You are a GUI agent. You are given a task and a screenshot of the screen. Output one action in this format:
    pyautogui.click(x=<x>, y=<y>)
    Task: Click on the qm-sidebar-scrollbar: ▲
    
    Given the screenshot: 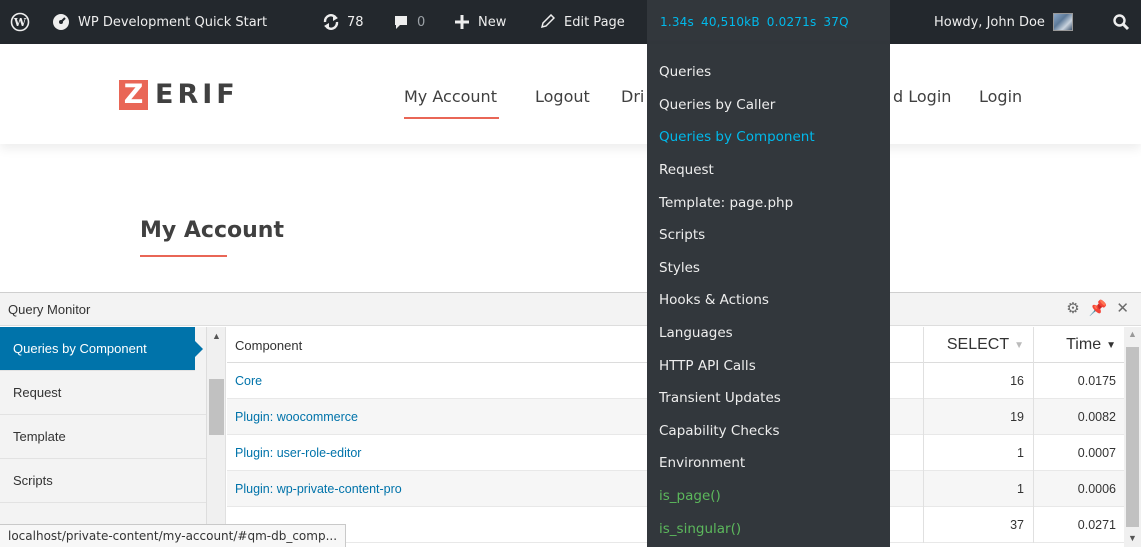 What is the action you would take?
    pyautogui.click(x=216, y=437)
    